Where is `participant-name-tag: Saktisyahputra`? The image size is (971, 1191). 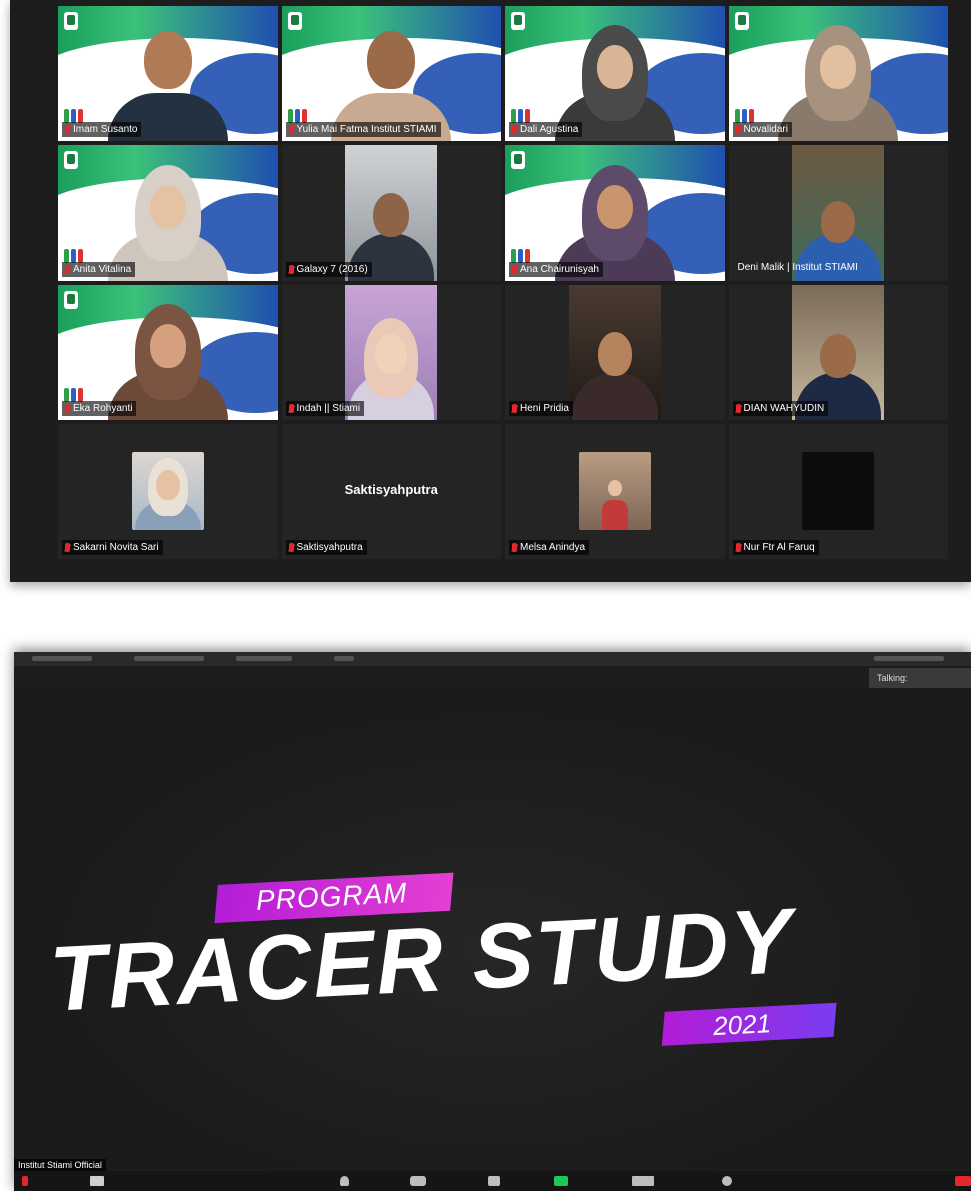
participant-name-tag: Saktisyahputra is located at coordinates (326, 547).